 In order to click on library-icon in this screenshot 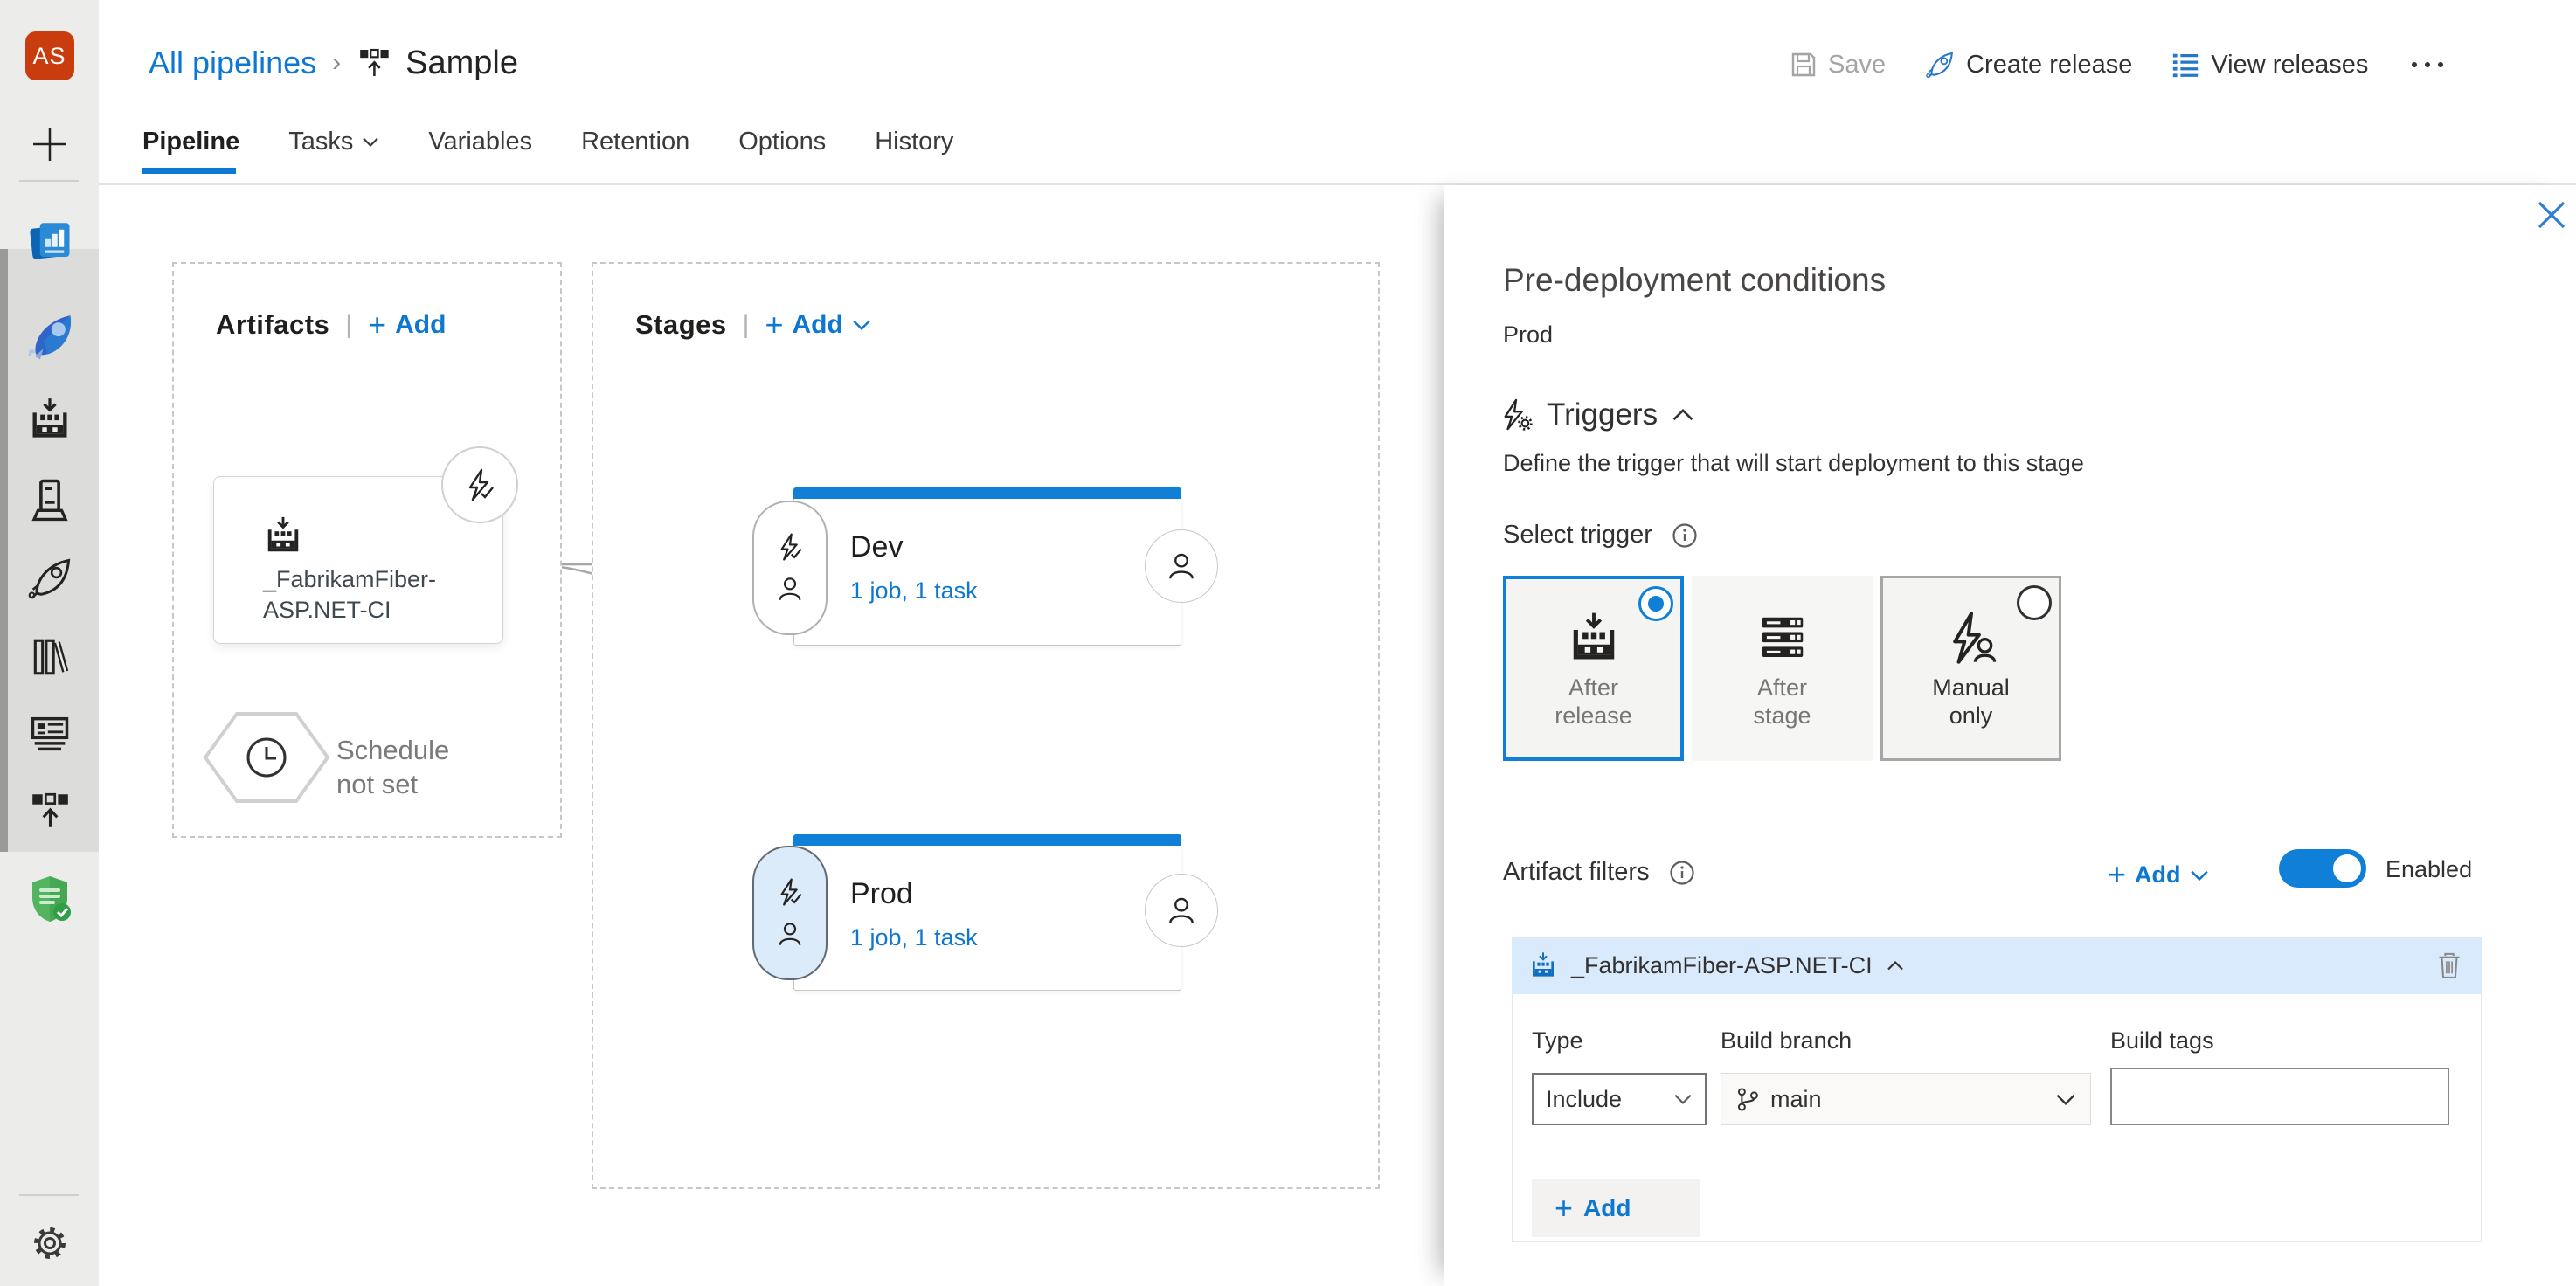, I will do `click(50, 657)`.